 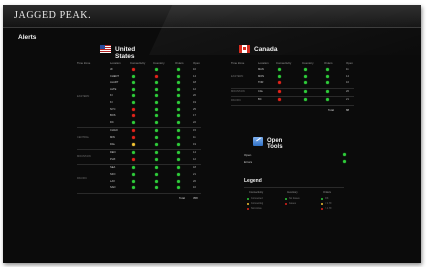 I want to click on time-zone-label: CENTRAL, so click(x=83, y=138).